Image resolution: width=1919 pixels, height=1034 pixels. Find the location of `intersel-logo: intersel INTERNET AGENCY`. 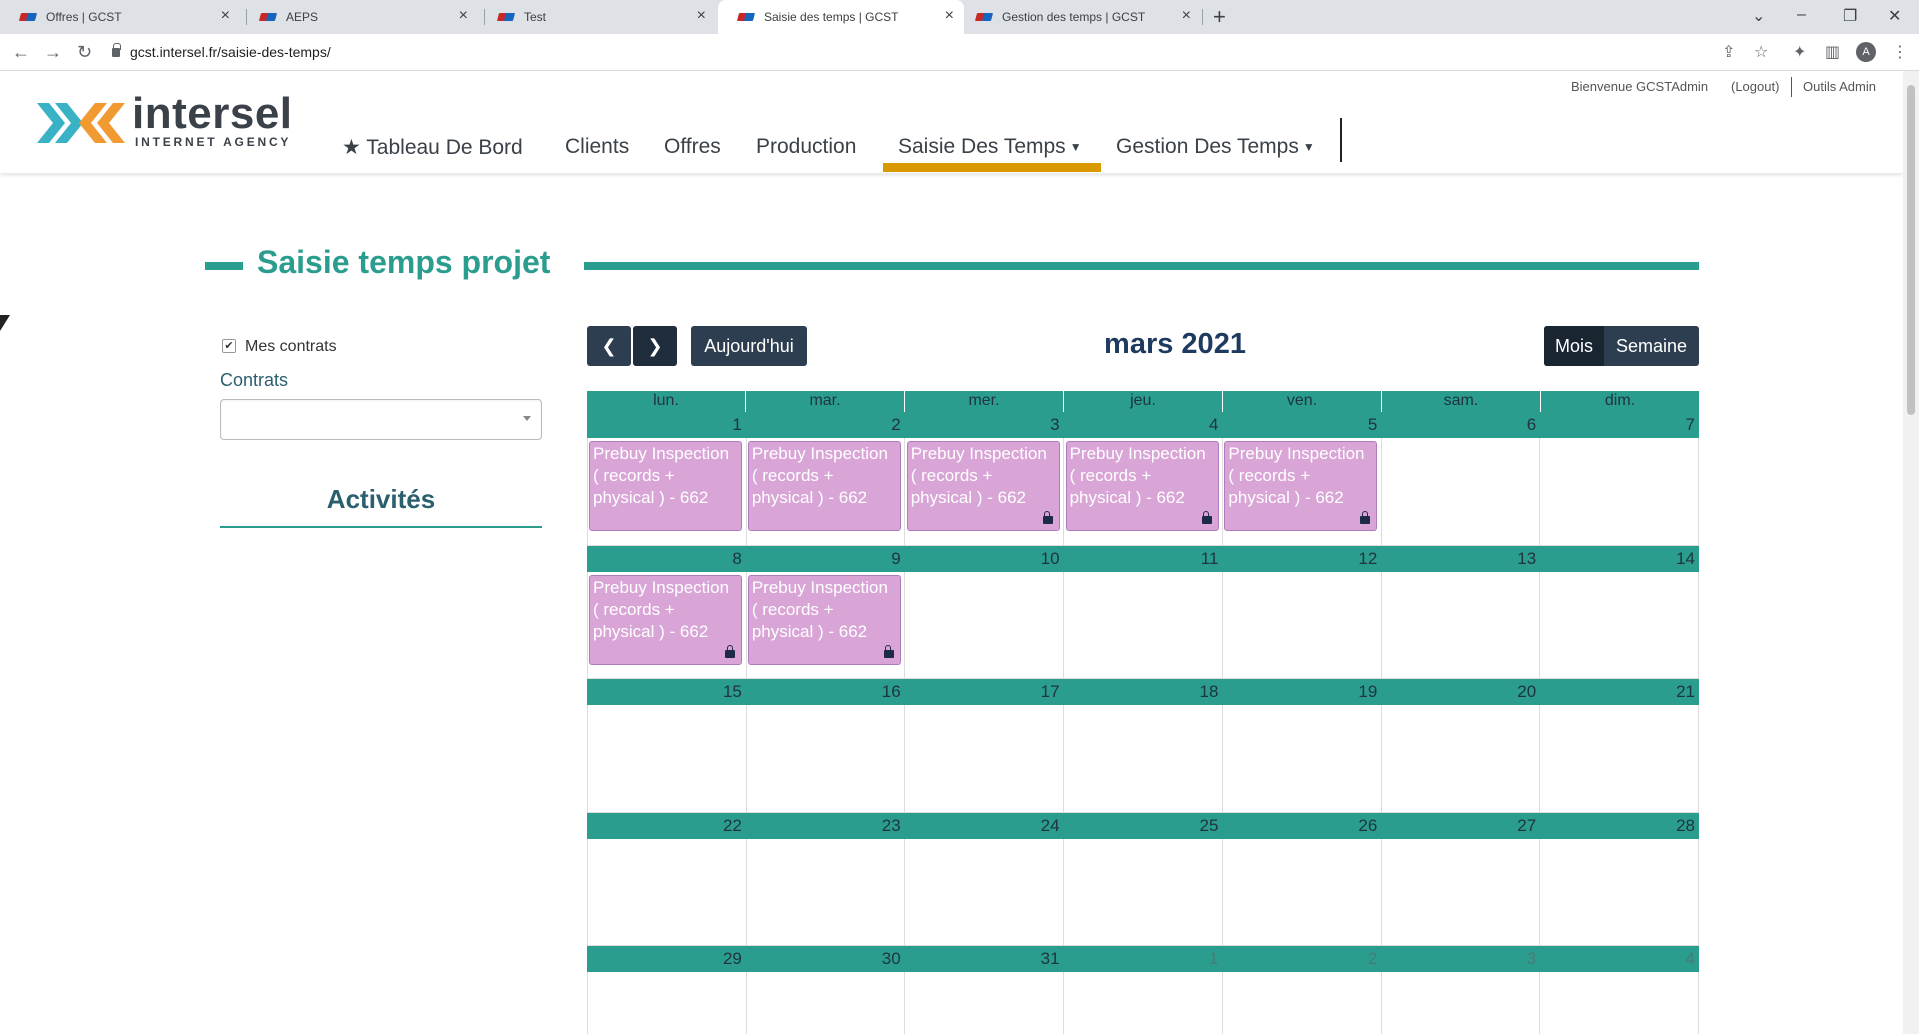

intersel-logo: intersel INTERNET AGENCY is located at coordinates (167, 121).